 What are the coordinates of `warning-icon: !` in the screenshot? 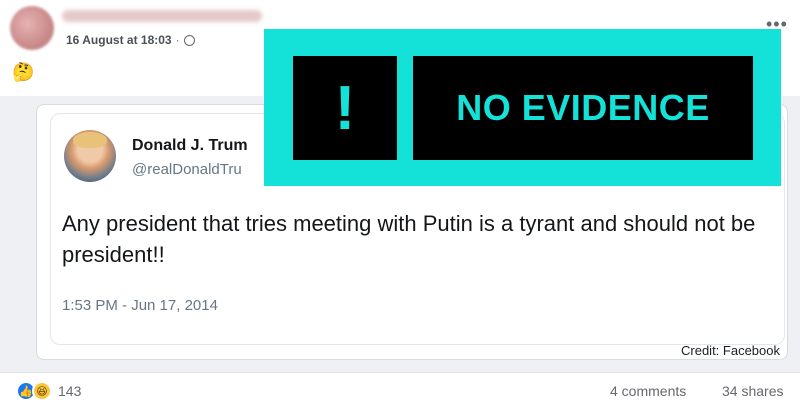 It's located at (345, 108).